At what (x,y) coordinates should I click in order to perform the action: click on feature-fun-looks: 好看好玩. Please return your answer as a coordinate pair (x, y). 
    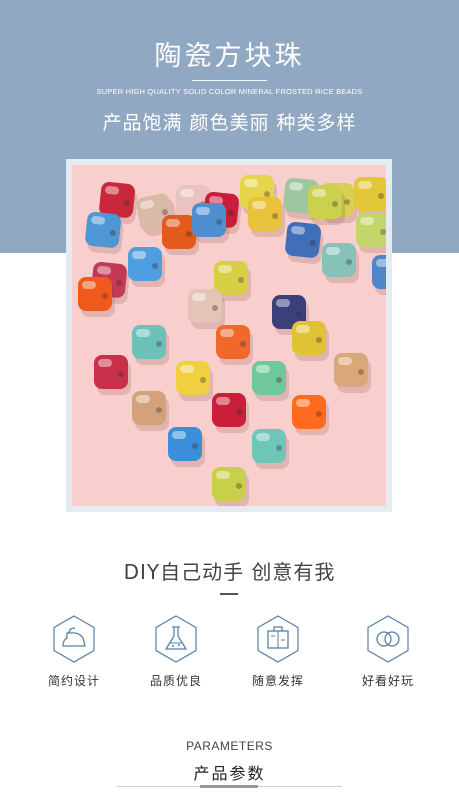
    Looking at the image, I should click on (388, 651).